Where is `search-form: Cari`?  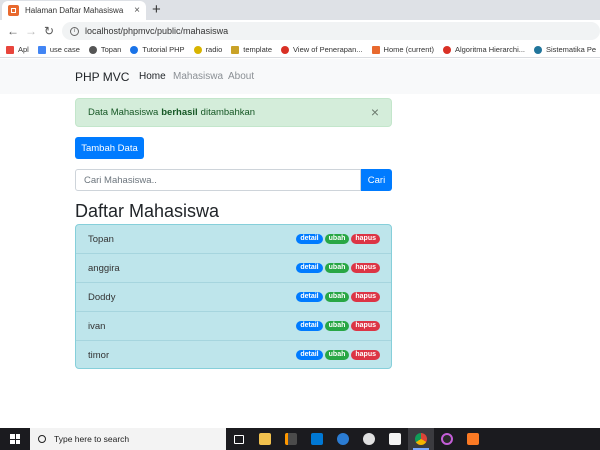
search-form: Cari is located at coordinates (233, 180).